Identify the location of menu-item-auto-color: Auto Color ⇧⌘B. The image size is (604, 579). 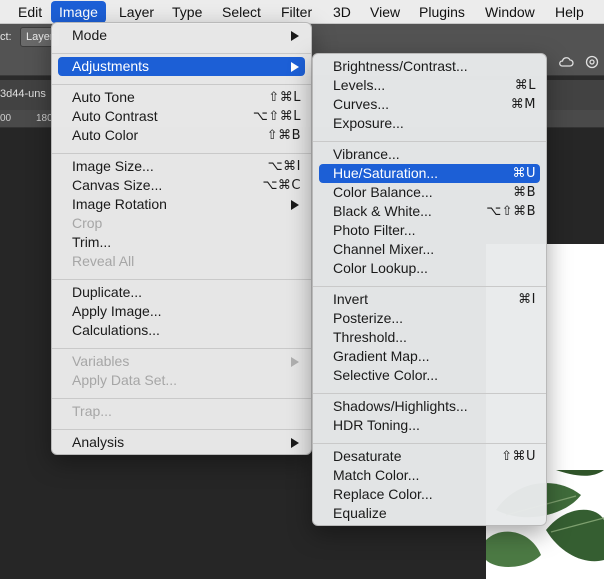
(181, 135).